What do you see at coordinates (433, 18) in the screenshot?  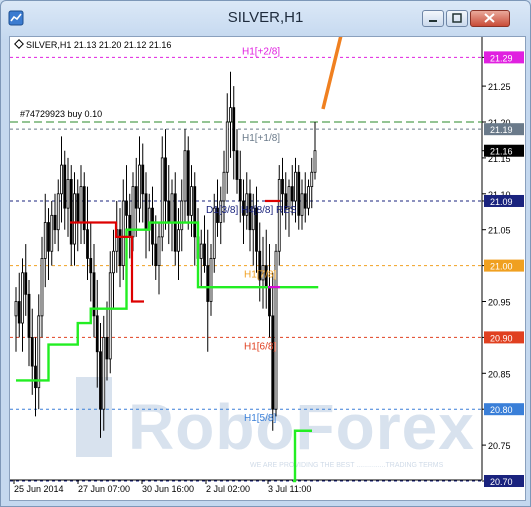 I see `minimize-button` at bounding box center [433, 18].